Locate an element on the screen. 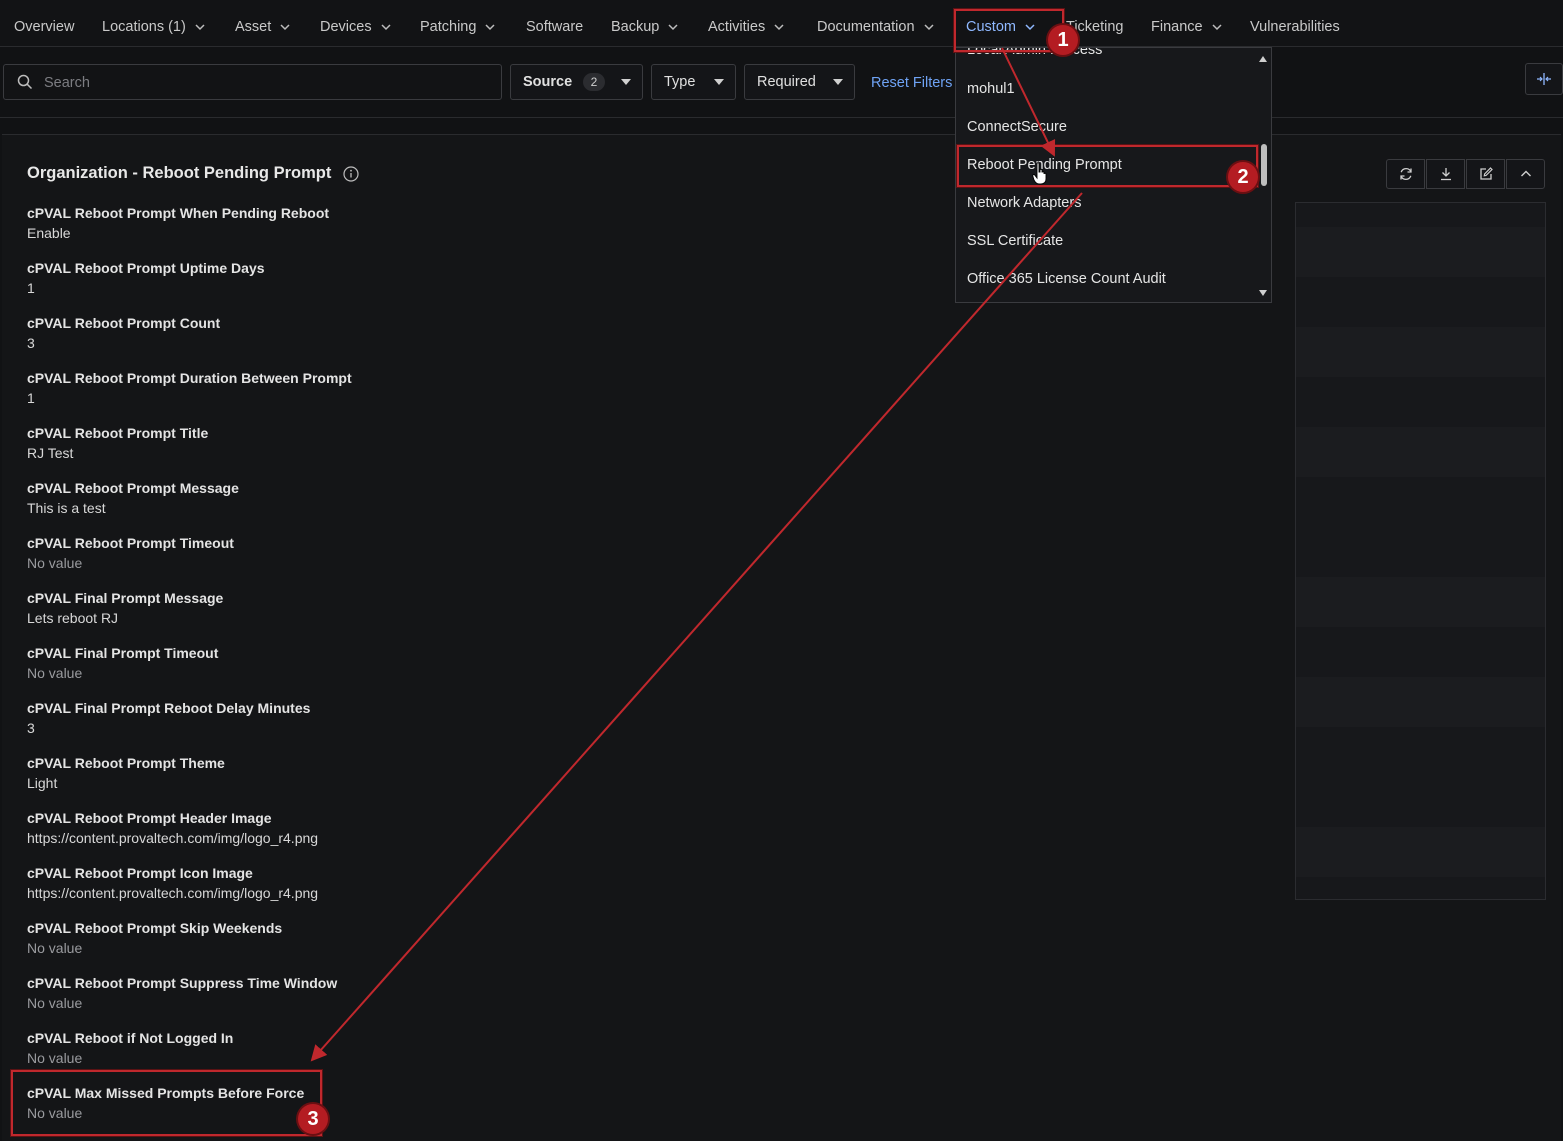  required-filter-label: Required is located at coordinates (786, 82).